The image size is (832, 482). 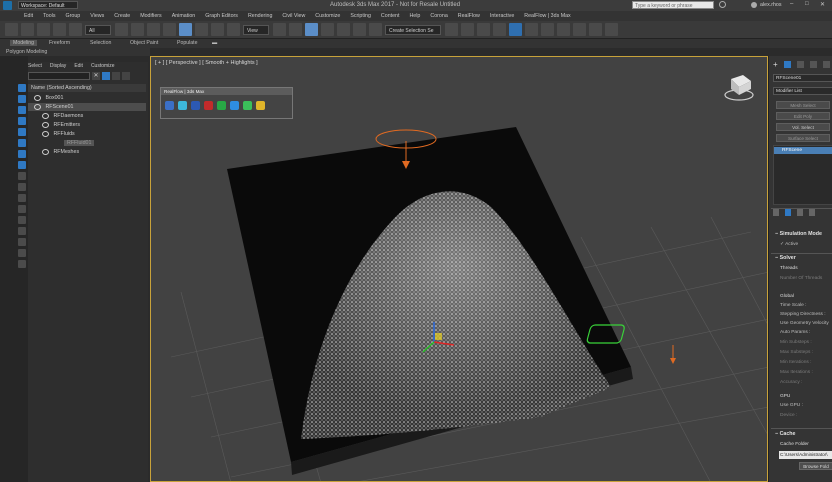 What do you see at coordinates (807, 4) in the screenshot?
I see `maximize-button: □` at bounding box center [807, 4].